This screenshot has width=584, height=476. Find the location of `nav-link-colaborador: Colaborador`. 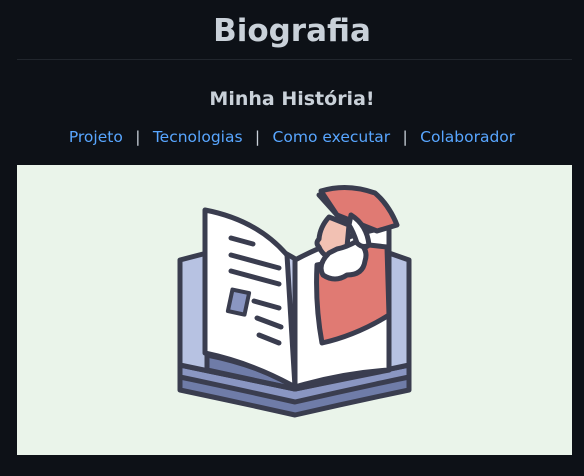

nav-link-colaborador: Colaborador is located at coordinates (467, 137).